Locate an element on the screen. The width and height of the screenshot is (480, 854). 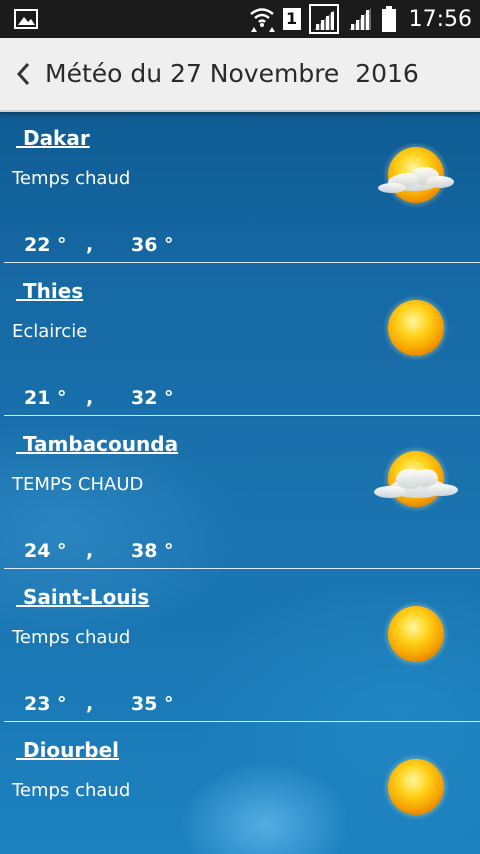
temperature-range: 24 ° , 38 ° is located at coordinates (99, 551).